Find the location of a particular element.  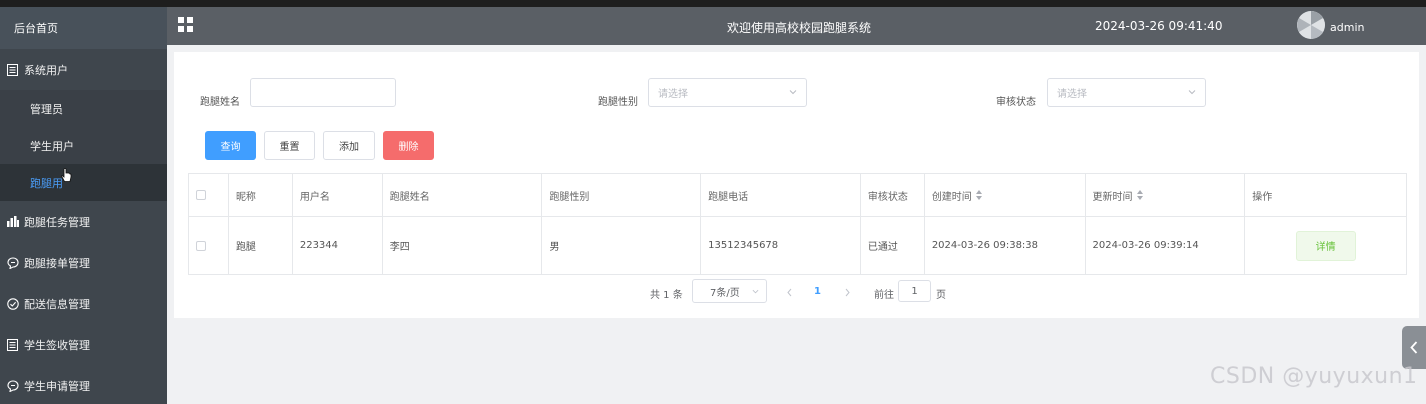

page-size-select: 7条/页 is located at coordinates (729, 291).